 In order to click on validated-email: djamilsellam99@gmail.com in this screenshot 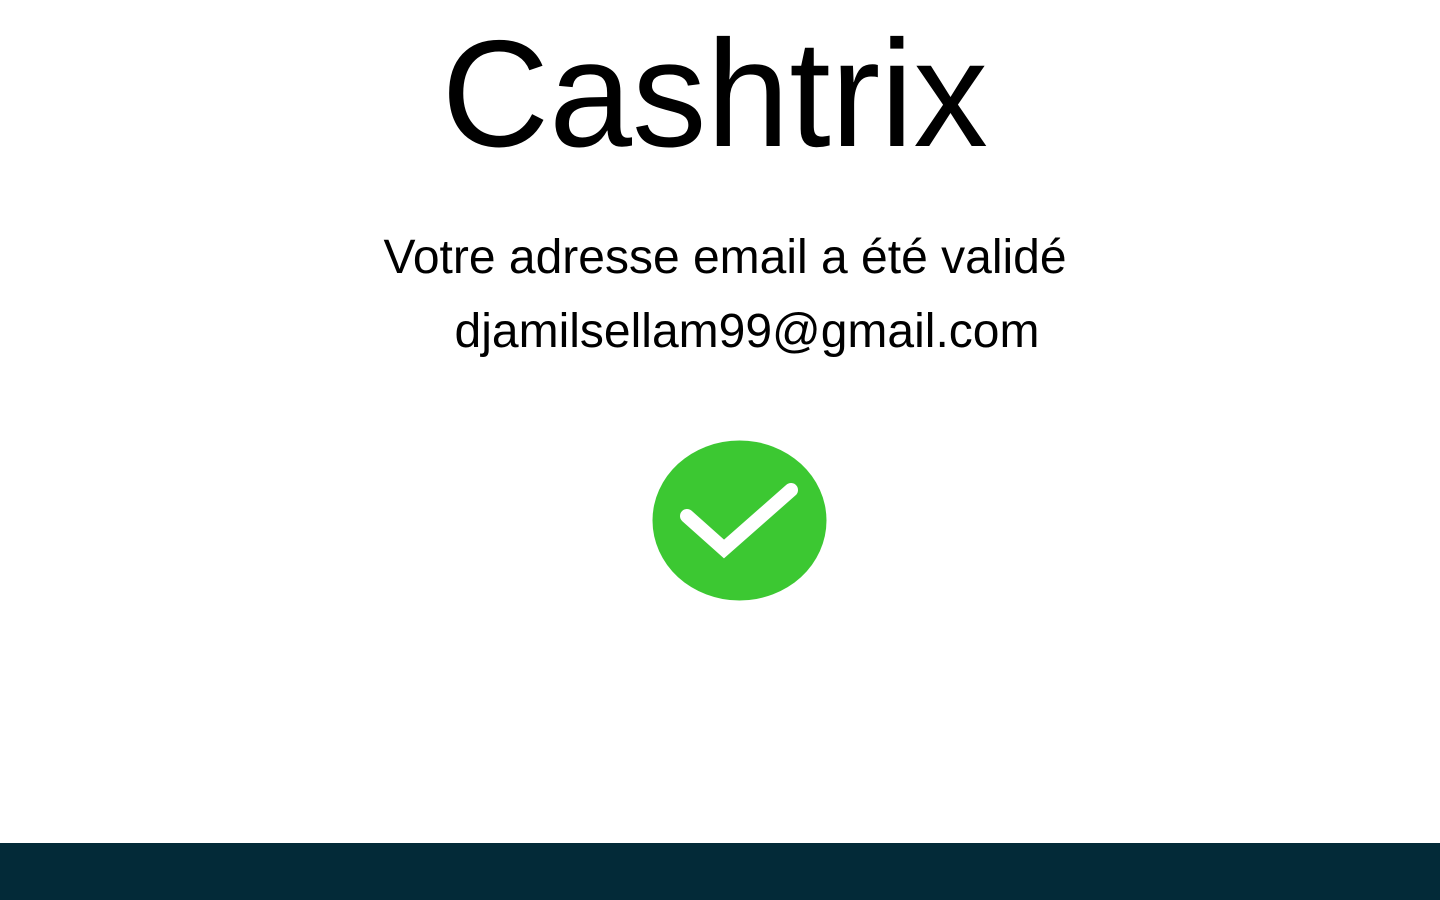, I will do `click(747, 331)`.